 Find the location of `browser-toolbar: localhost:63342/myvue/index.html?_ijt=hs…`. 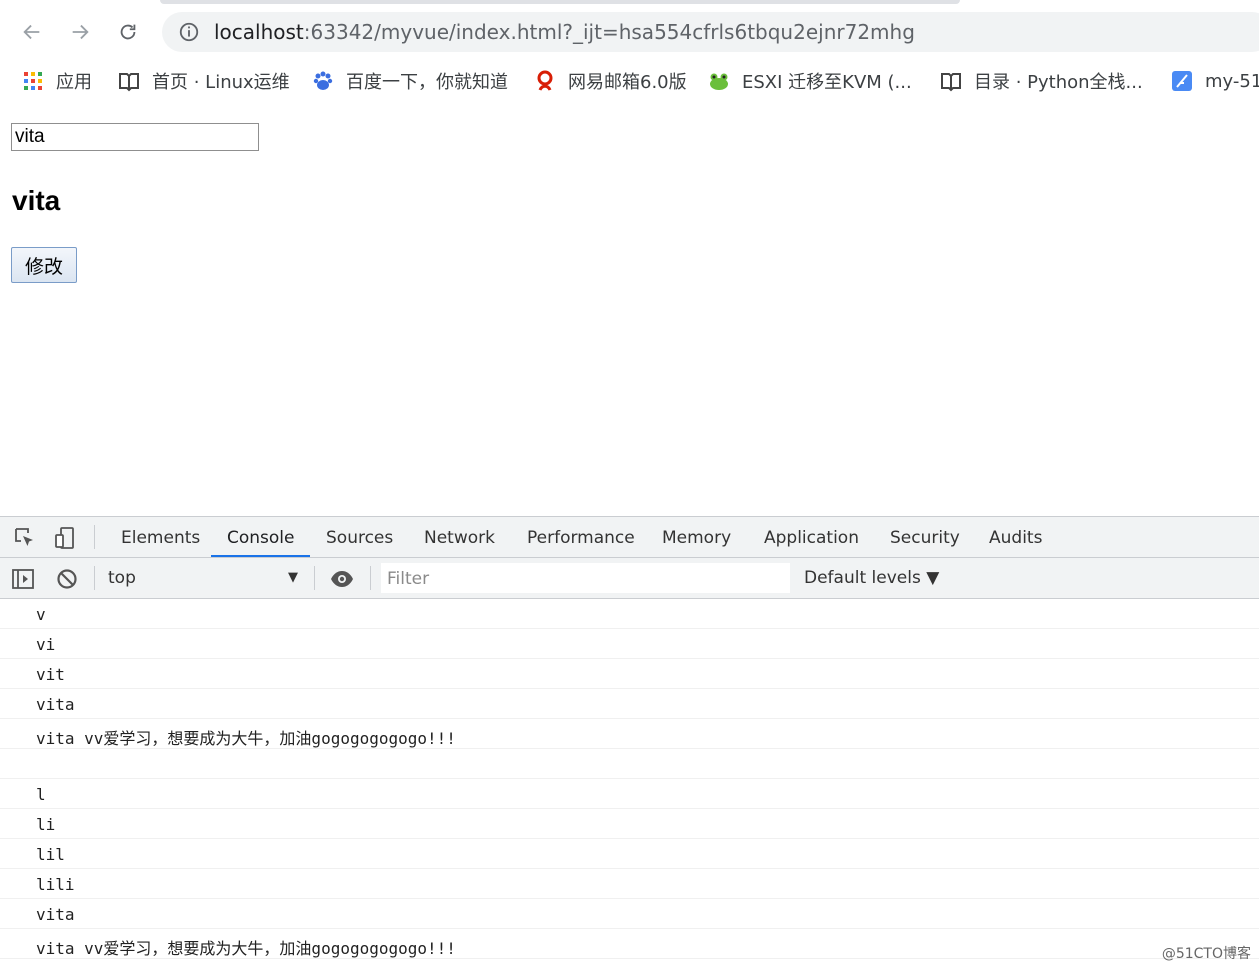

browser-toolbar: localhost:63342/myvue/index.html?_ijt=hs… is located at coordinates (629, 32).